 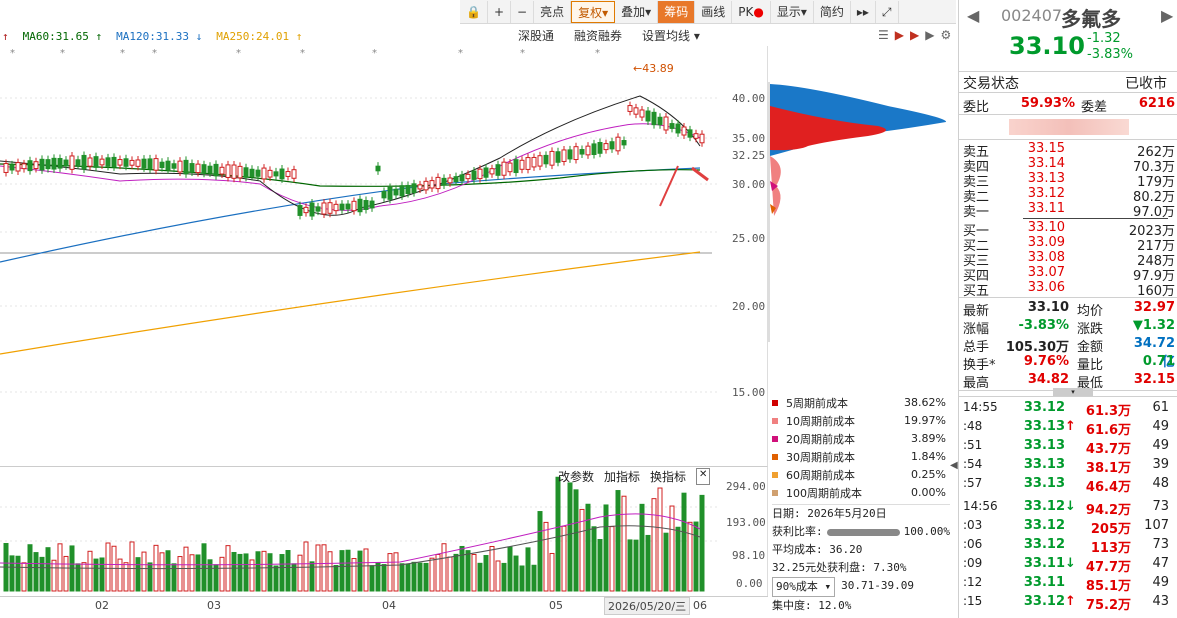 I want to click on toolbar-highlight: 亮点, so click(x=553, y=11).